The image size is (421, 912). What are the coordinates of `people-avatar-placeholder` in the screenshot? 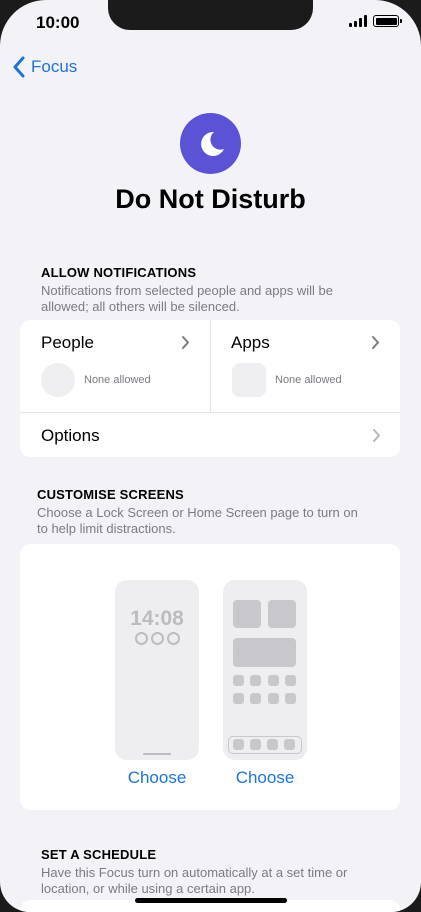 It's located at (58, 380).